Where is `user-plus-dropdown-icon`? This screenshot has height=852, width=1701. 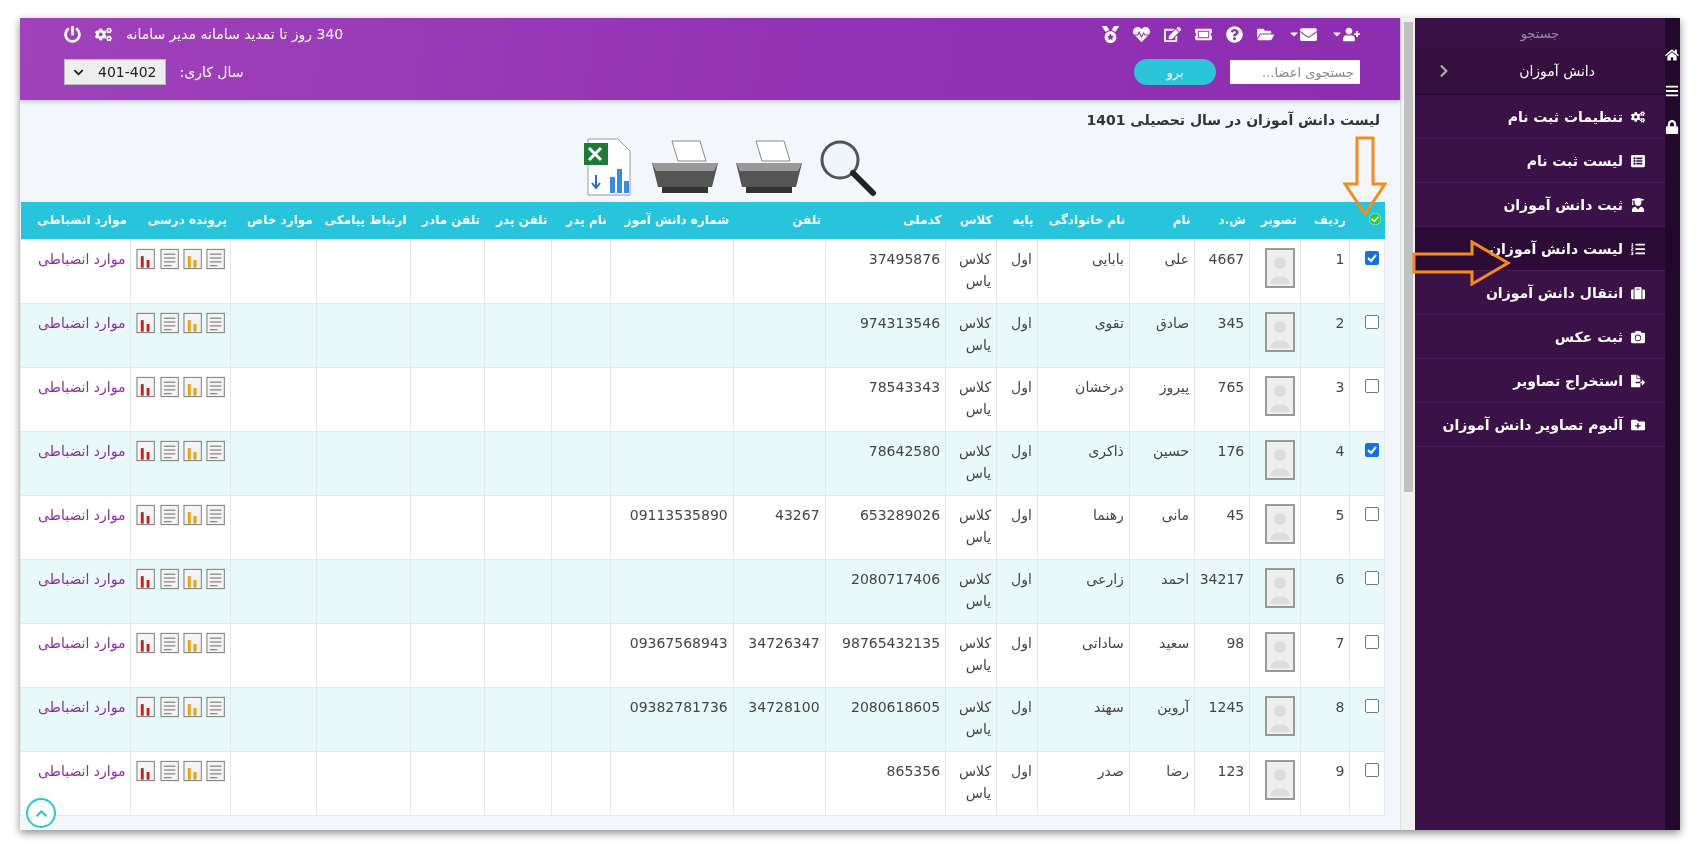 user-plus-dropdown-icon is located at coordinates (1345, 34).